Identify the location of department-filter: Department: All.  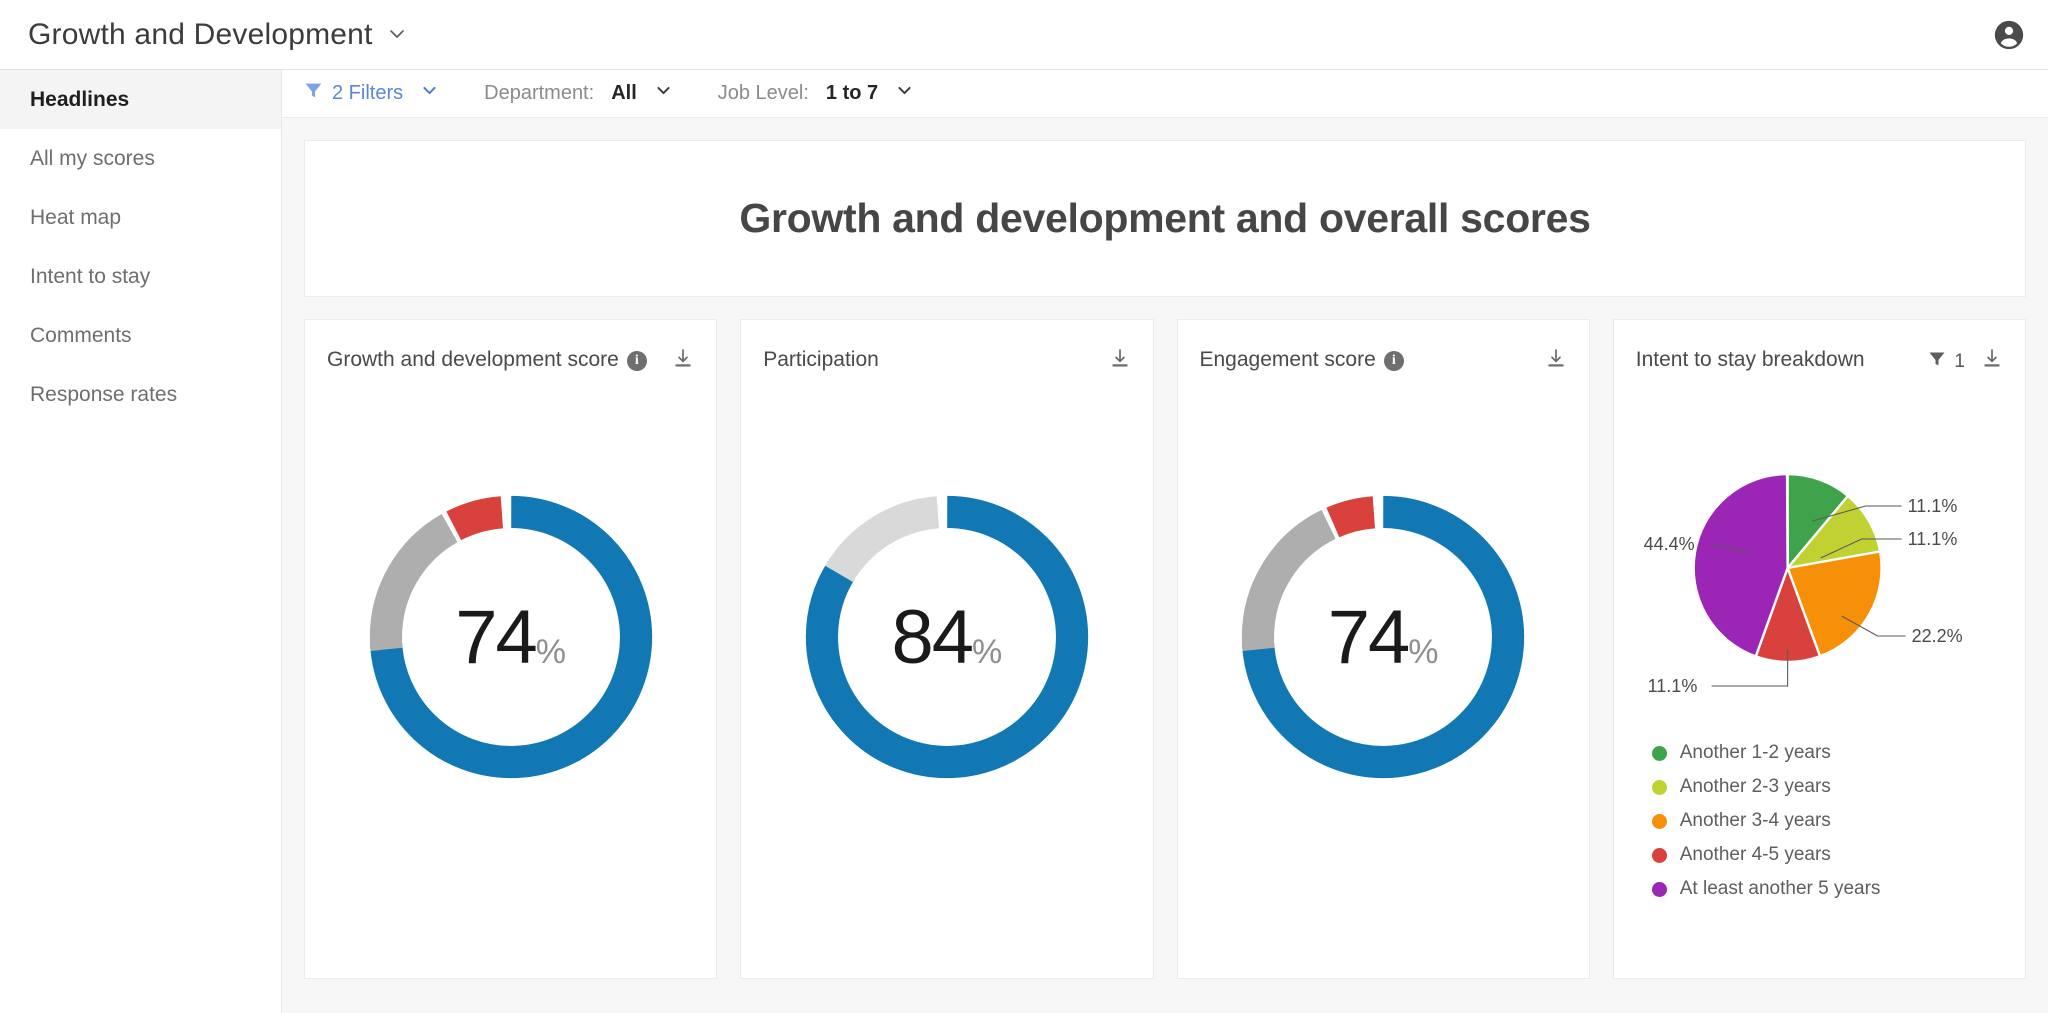
(578, 93).